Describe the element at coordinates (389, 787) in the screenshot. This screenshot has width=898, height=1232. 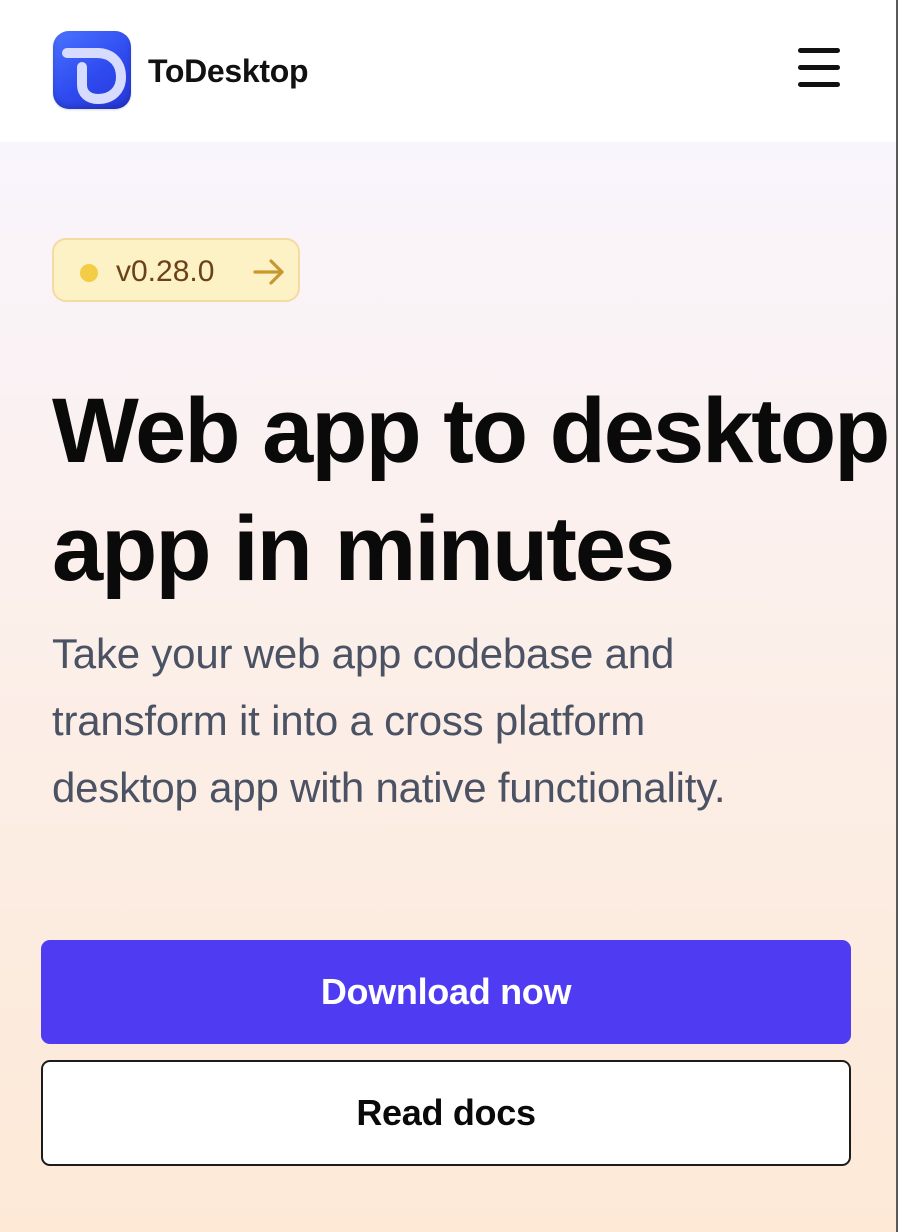
I see `subheading-line-3: desktop app with native functionality.` at that location.